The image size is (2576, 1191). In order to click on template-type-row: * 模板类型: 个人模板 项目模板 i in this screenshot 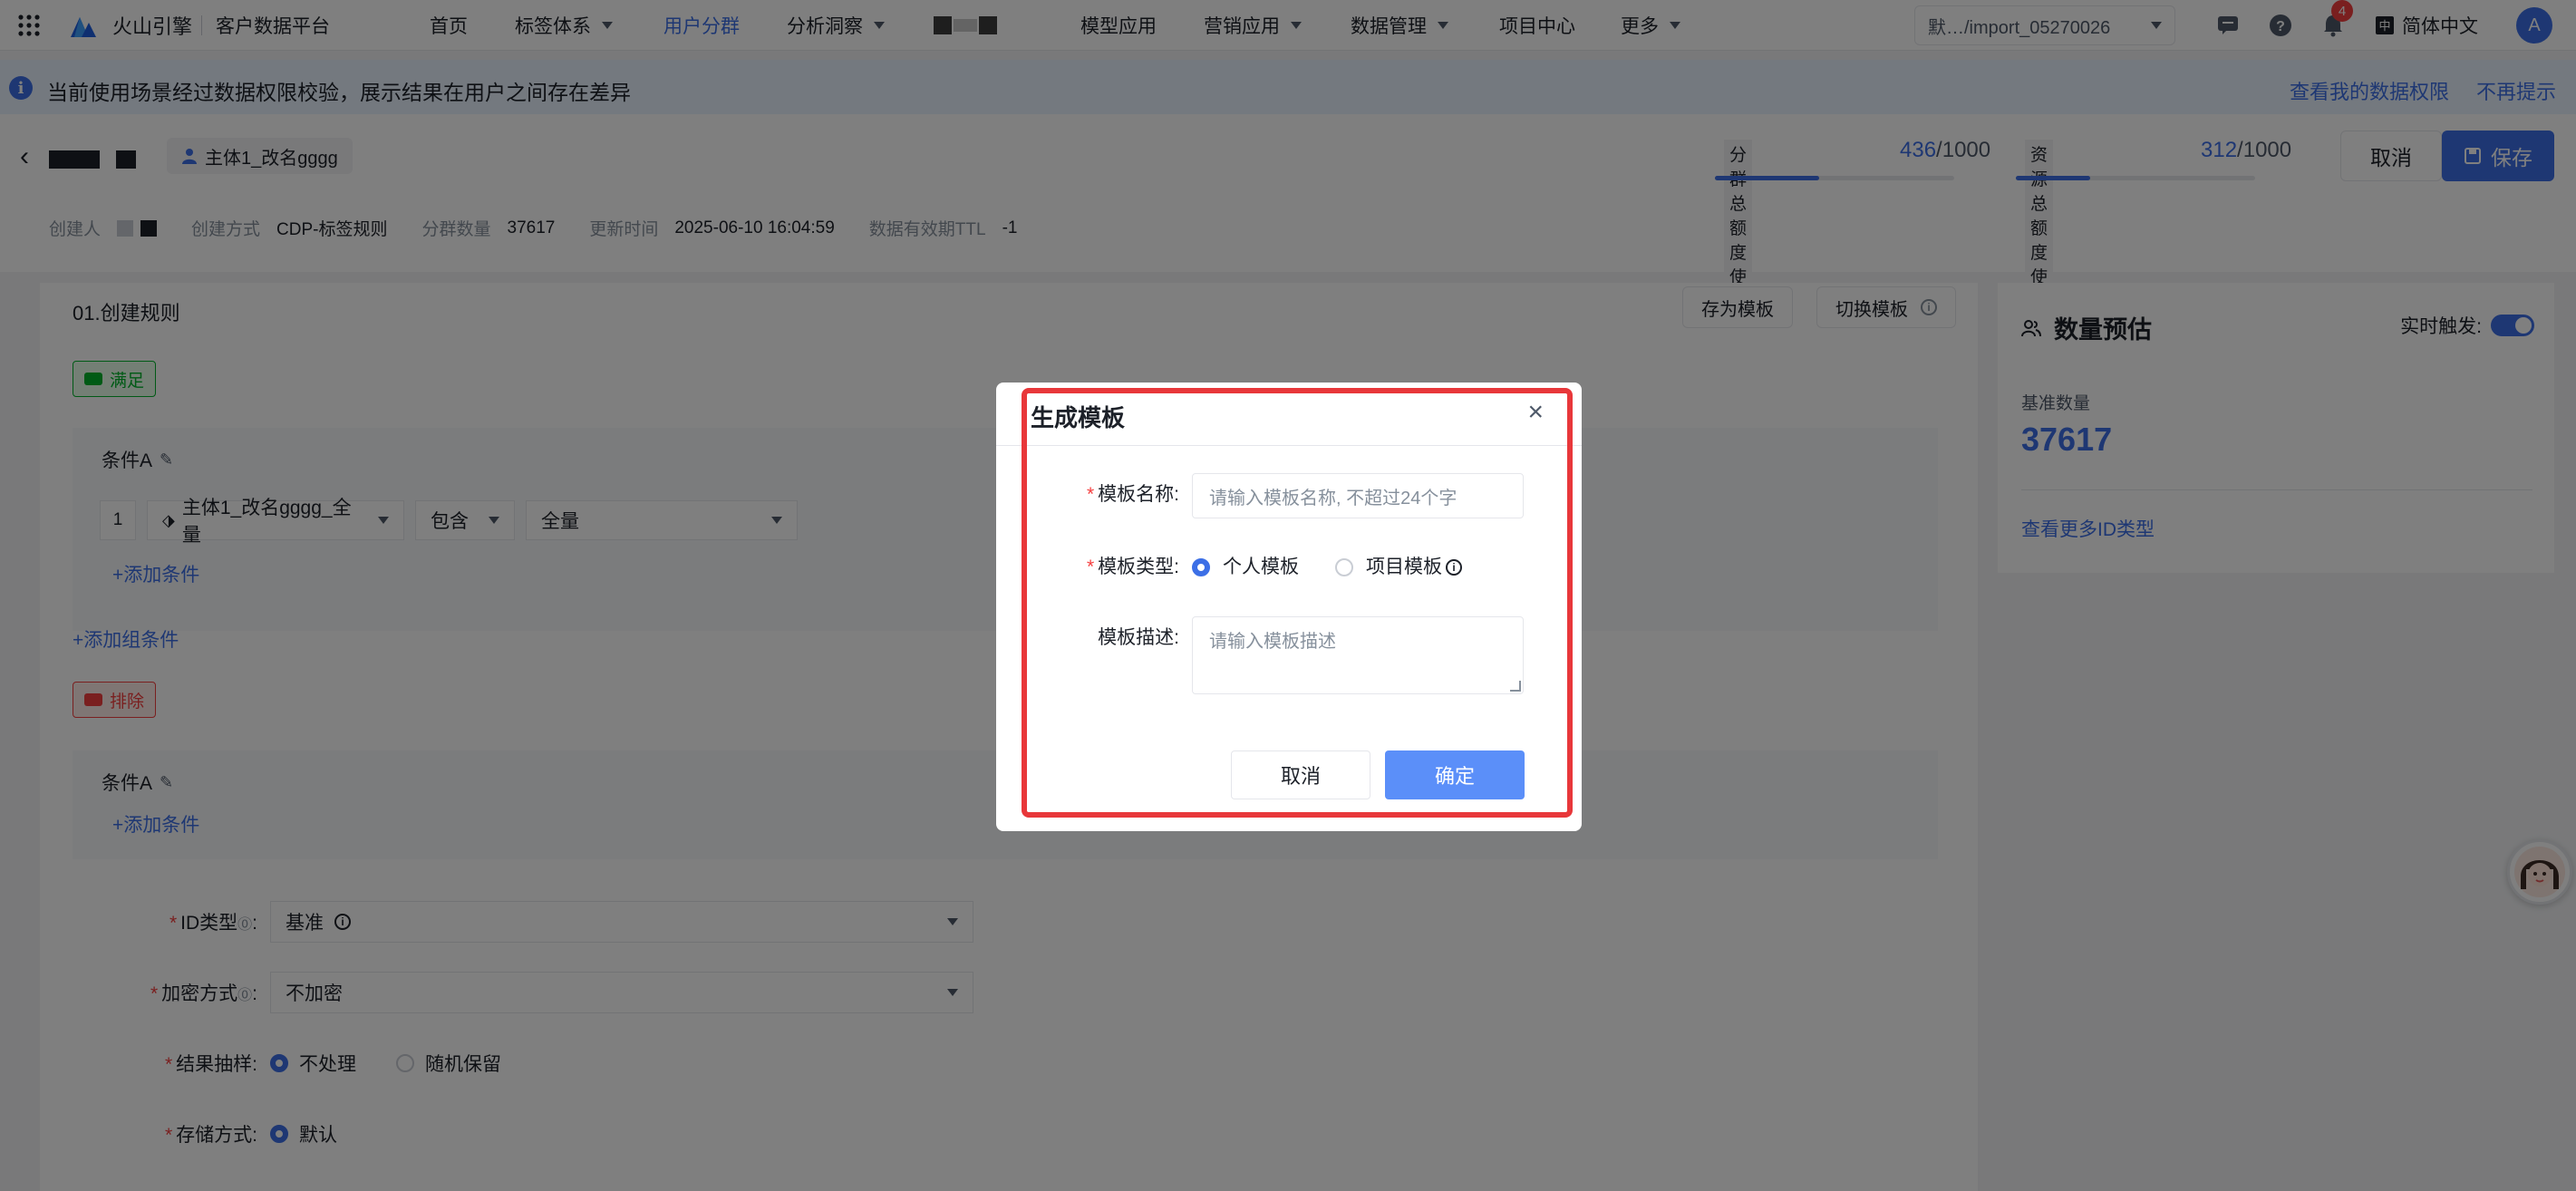, I will do `click(1229, 567)`.